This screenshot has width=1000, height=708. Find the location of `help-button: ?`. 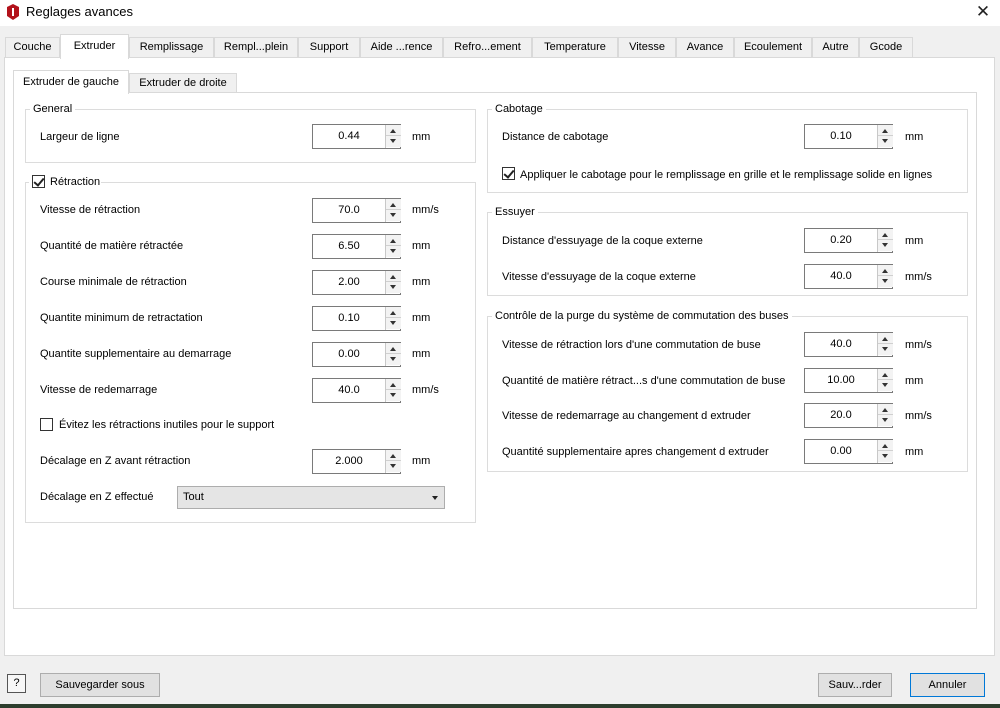

help-button: ? is located at coordinates (16, 683).